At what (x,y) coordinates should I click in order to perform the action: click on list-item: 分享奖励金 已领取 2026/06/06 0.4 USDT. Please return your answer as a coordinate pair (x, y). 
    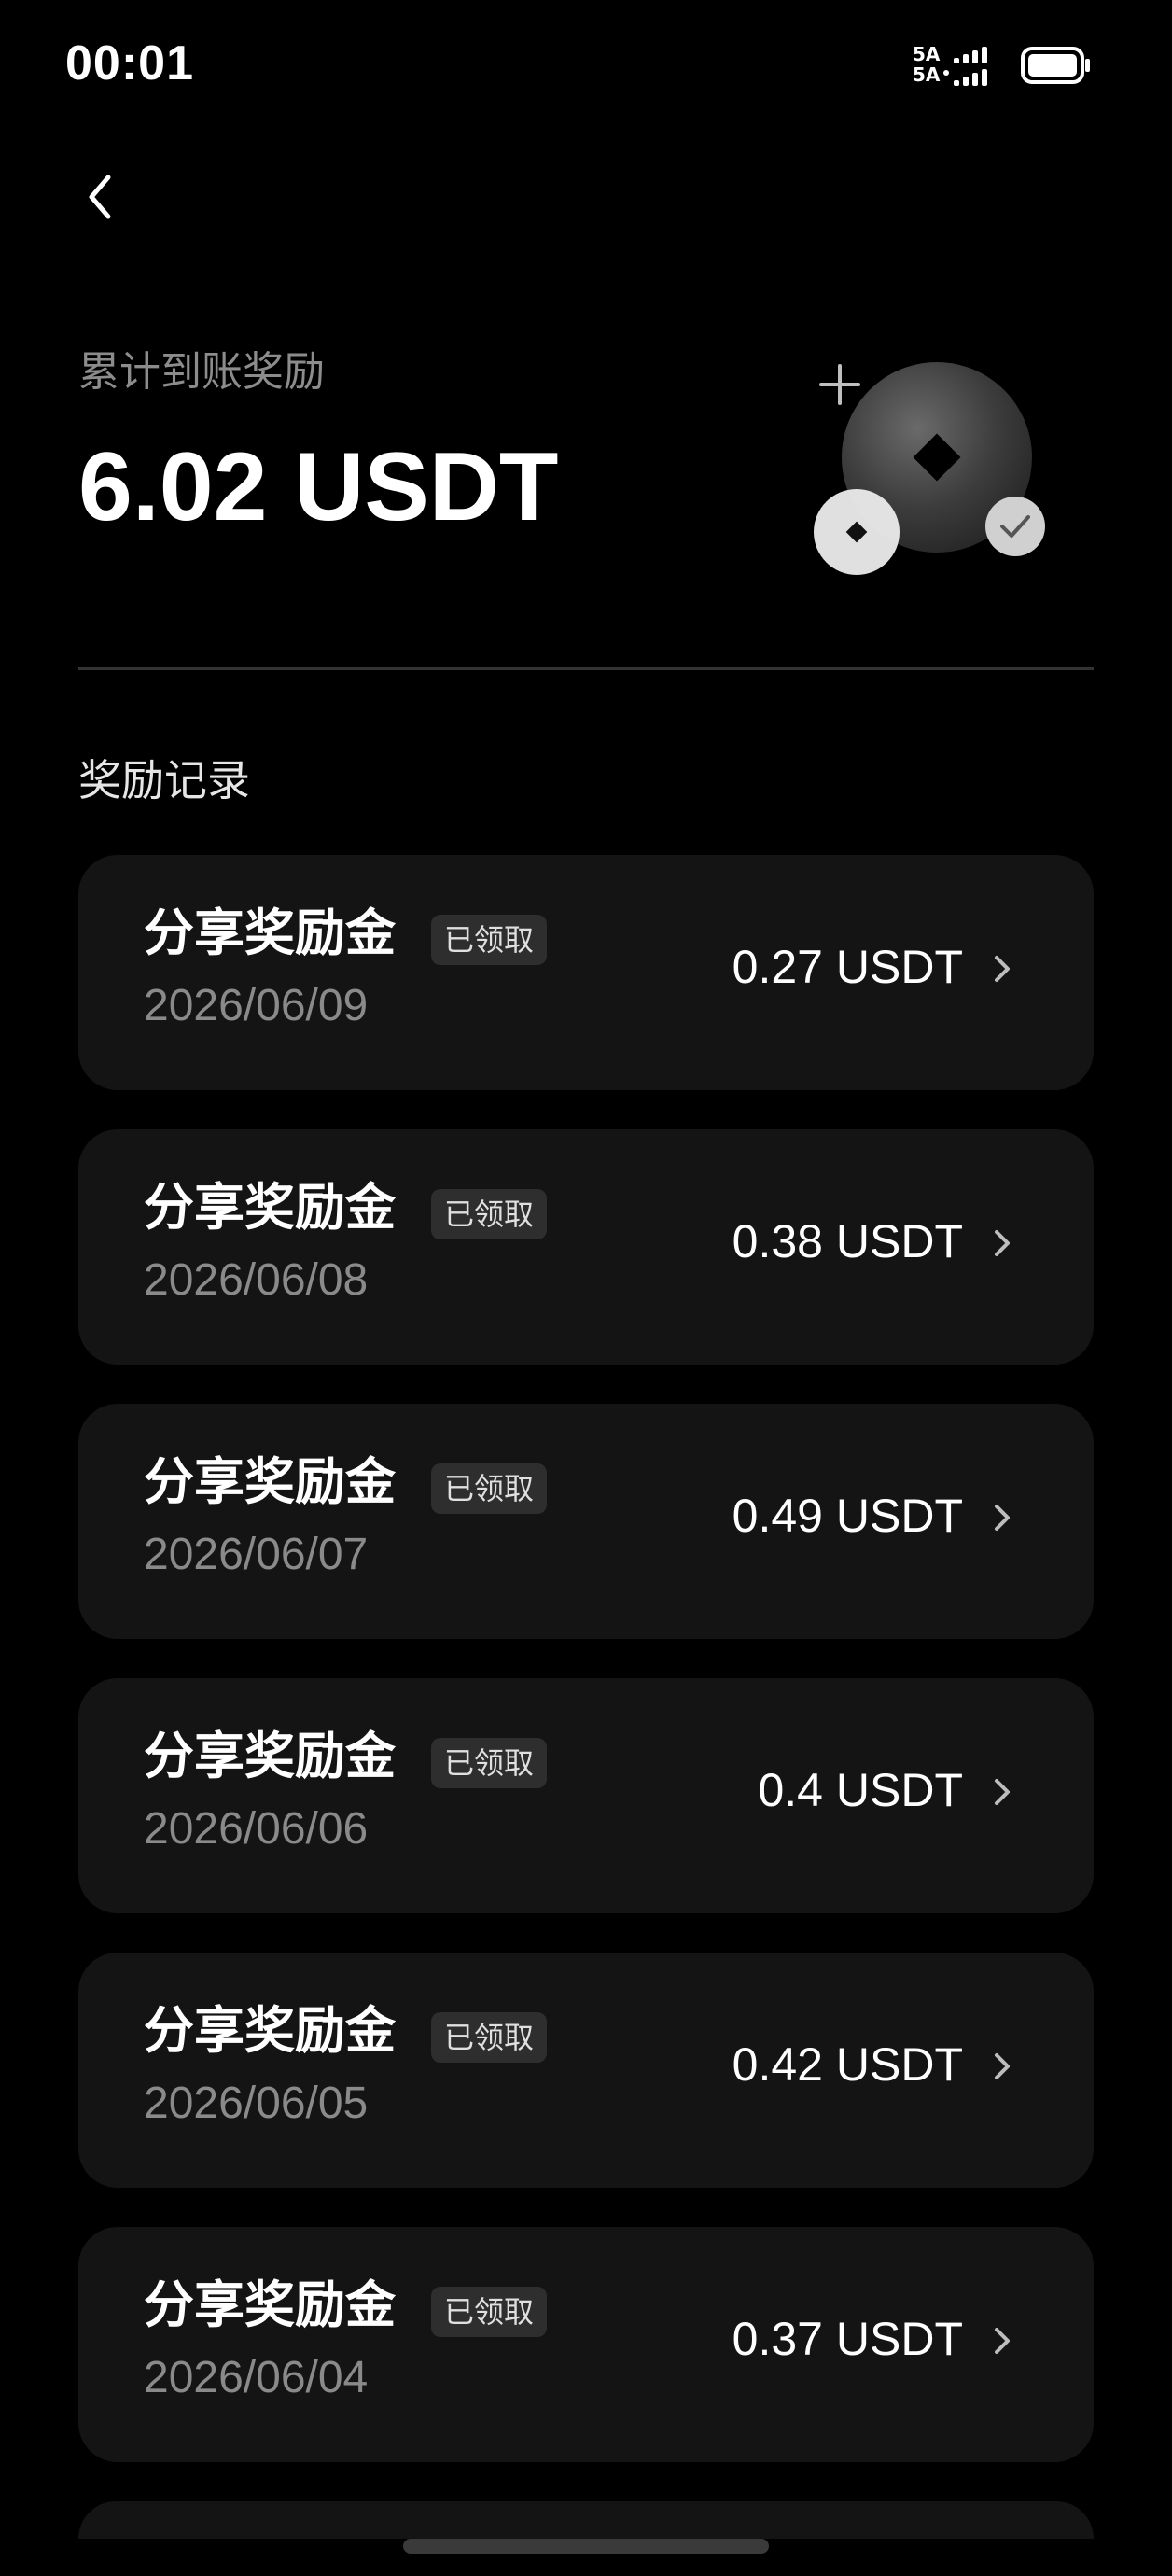
    Looking at the image, I should click on (586, 1795).